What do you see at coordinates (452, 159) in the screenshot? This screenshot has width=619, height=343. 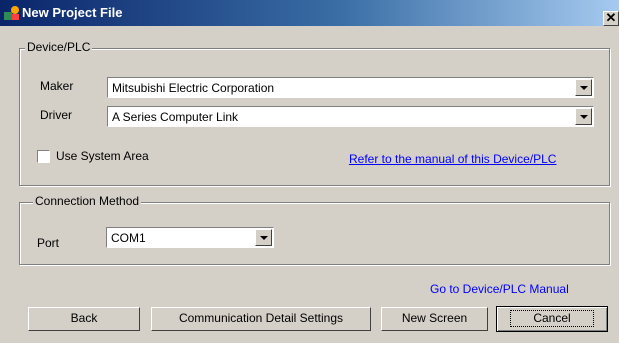 I see `device-manual-link: Refer to the manual of this Device/PLC` at bounding box center [452, 159].